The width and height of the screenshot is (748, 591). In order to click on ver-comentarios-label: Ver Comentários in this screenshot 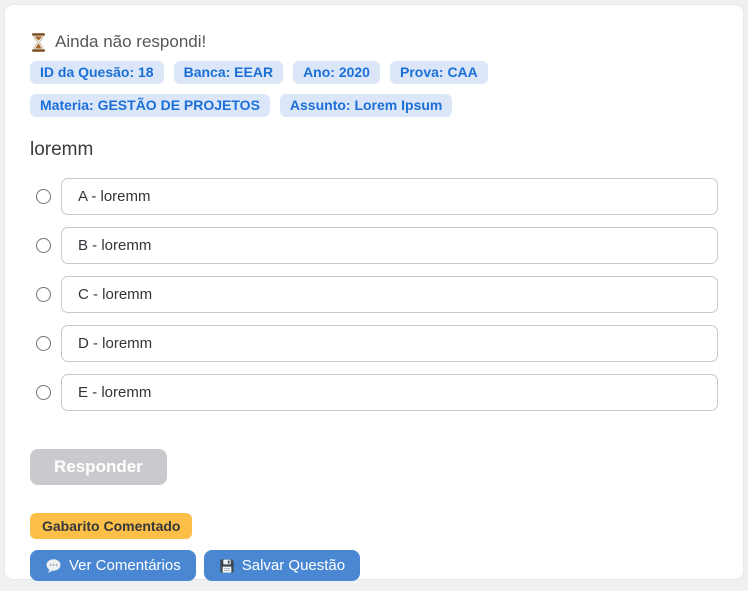, I will do `click(125, 565)`.